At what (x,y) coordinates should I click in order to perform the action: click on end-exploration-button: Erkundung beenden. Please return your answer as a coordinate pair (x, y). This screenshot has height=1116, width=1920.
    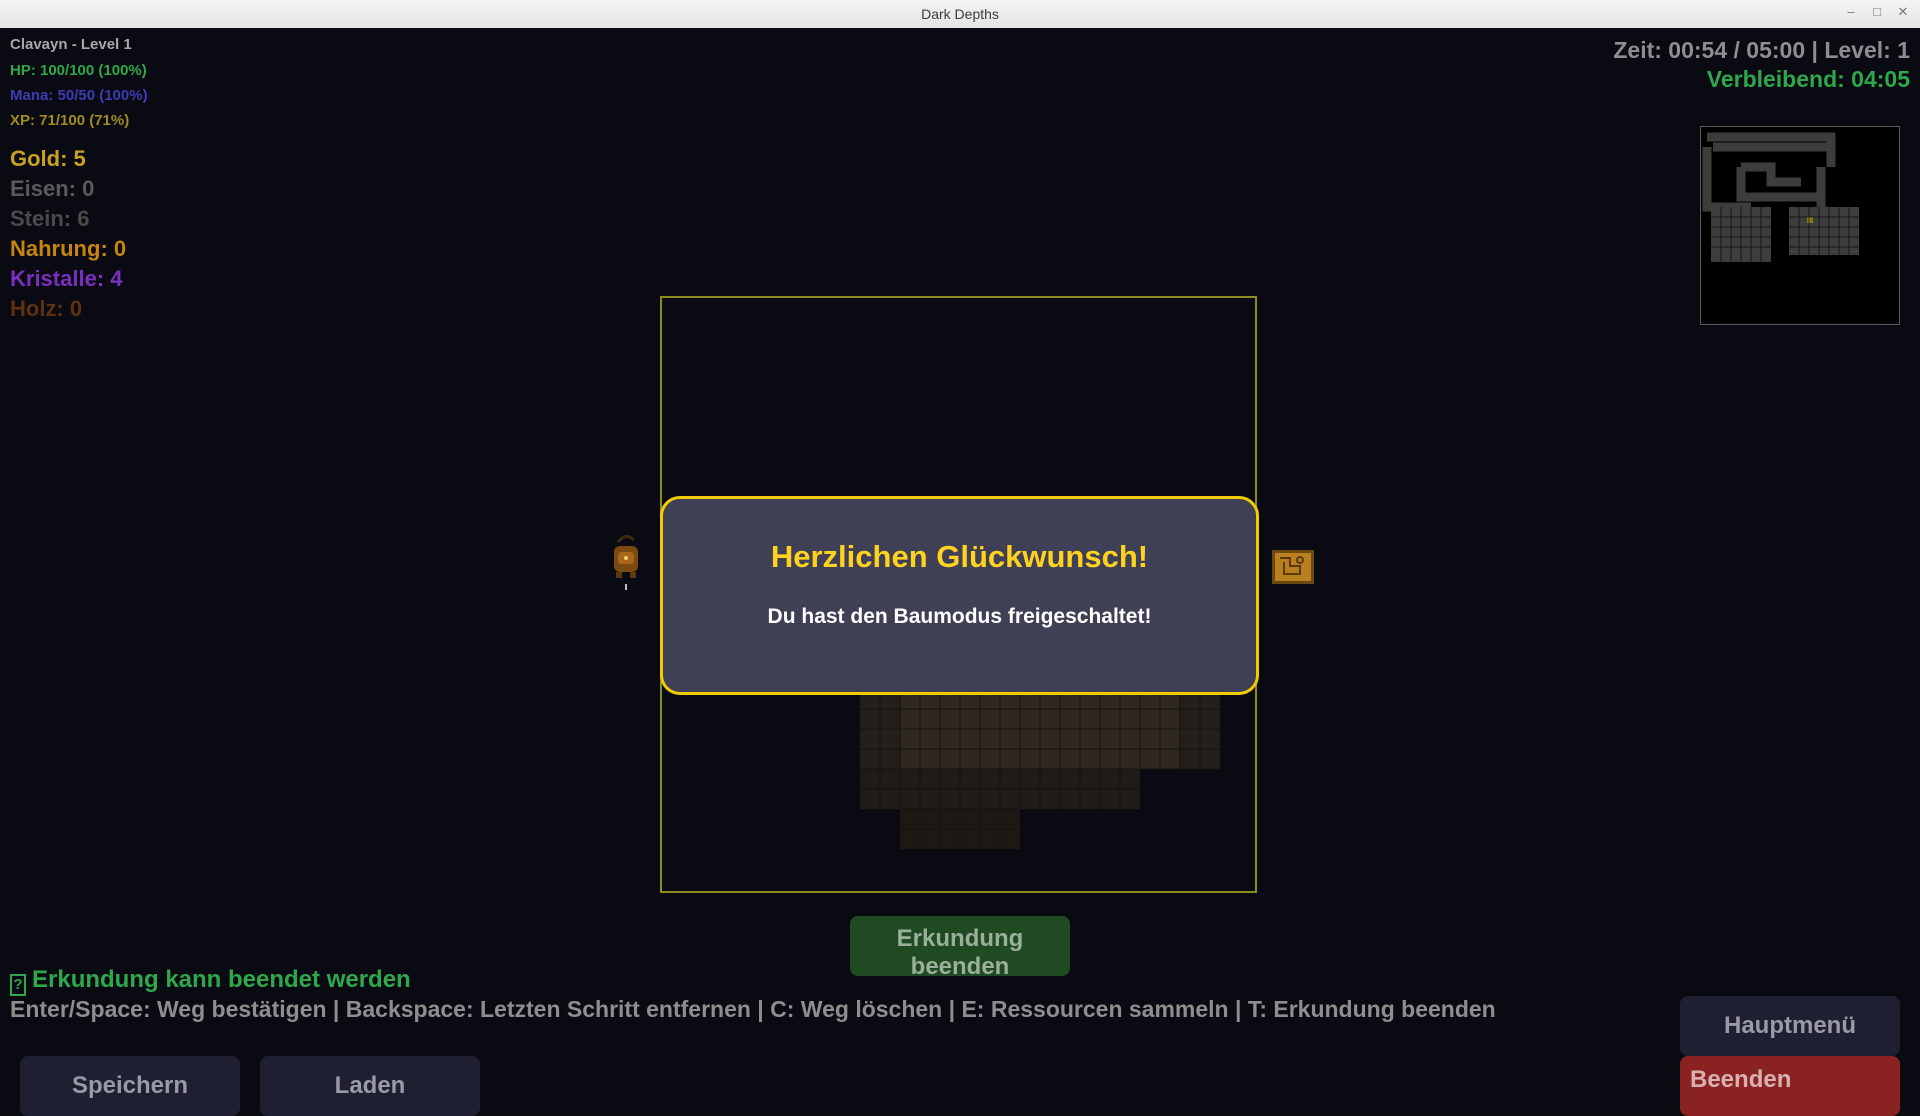
    Looking at the image, I should click on (960, 948).